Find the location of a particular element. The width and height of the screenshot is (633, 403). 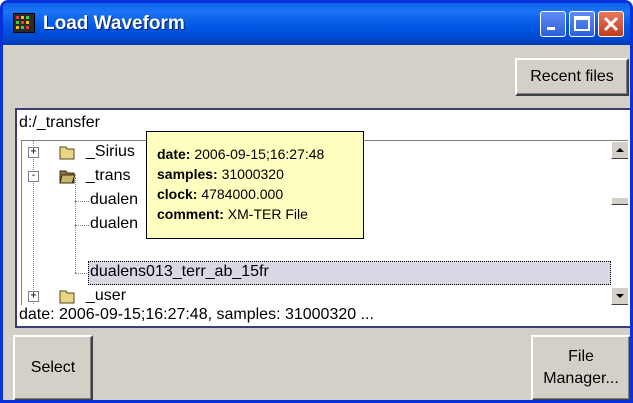

tree-item-label: dualens013_terr_ab_15fr is located at coordinates (179, 271).